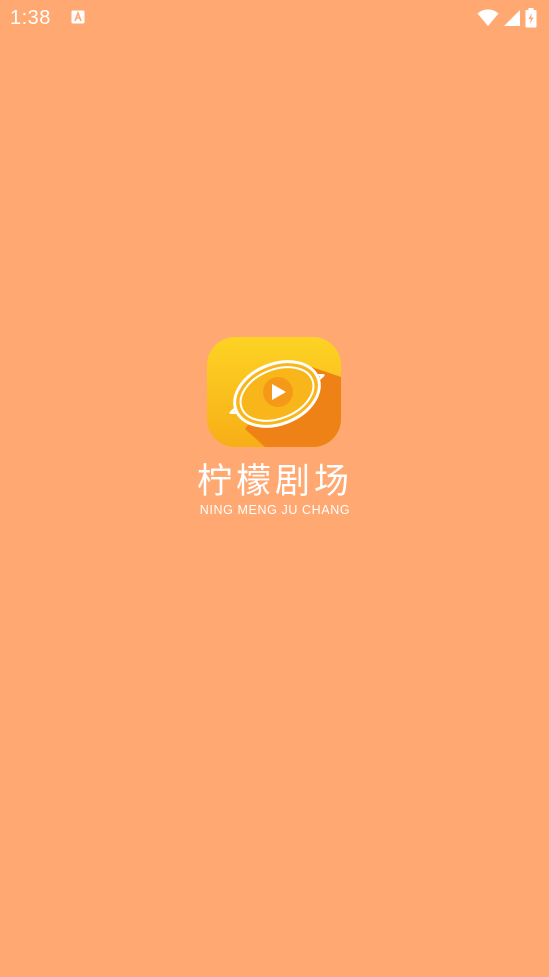 This screenshot has height=977, width=549. I want to click on text-a-icon, so click(78, 17).